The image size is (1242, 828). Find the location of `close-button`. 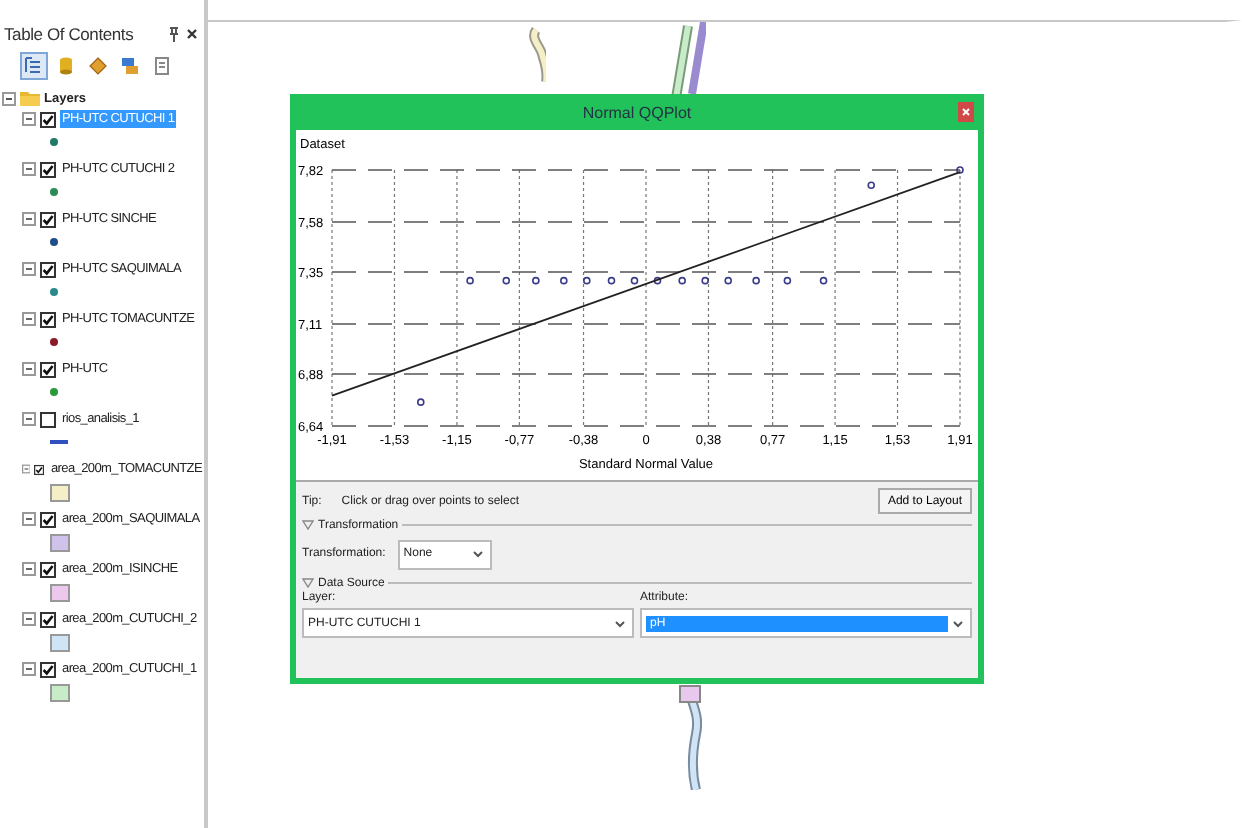

close-button is located at coordinates (966, 112).